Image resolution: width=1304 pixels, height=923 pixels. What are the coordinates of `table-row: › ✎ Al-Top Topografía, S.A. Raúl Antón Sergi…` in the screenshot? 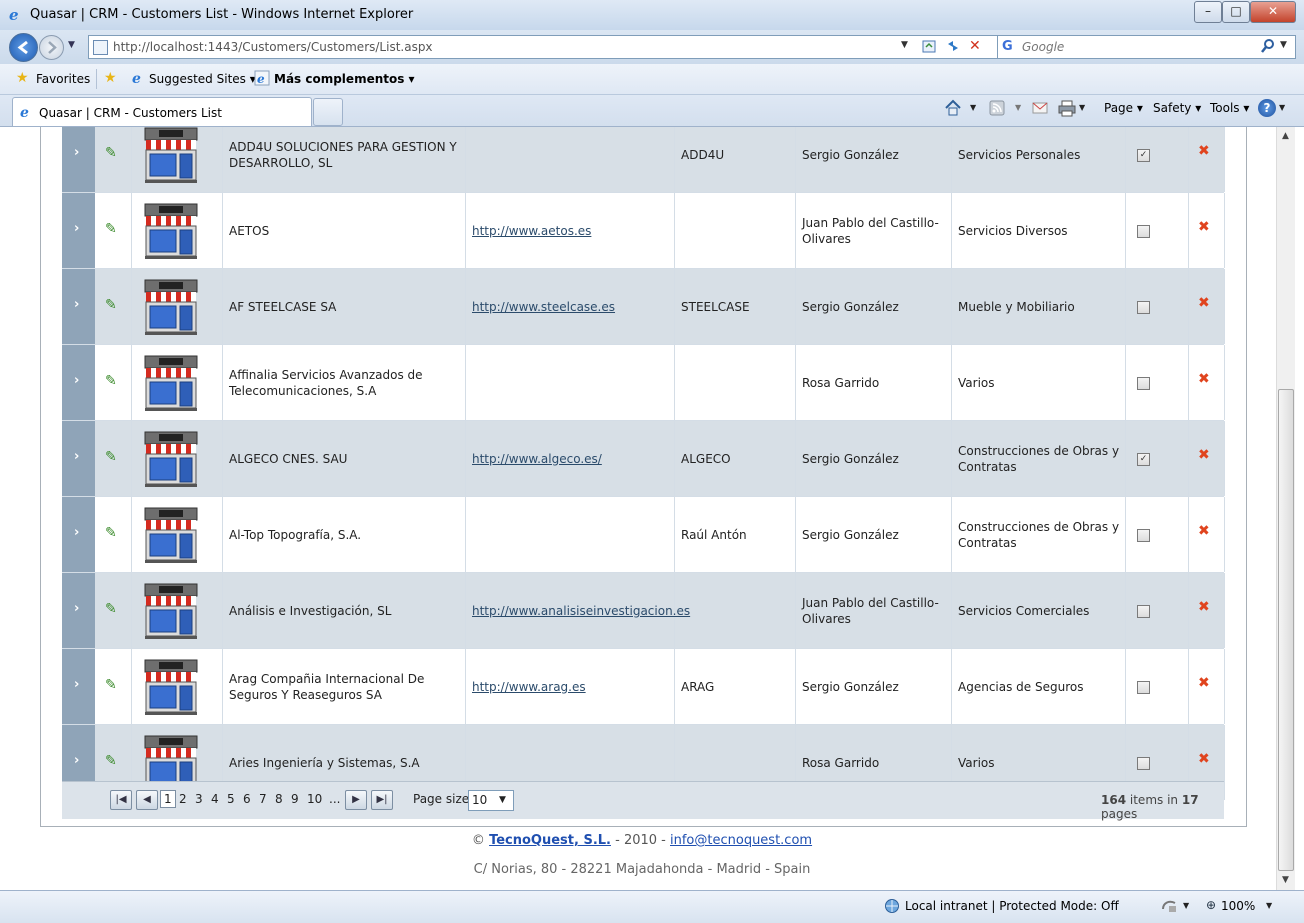 It's located at (643, 535).